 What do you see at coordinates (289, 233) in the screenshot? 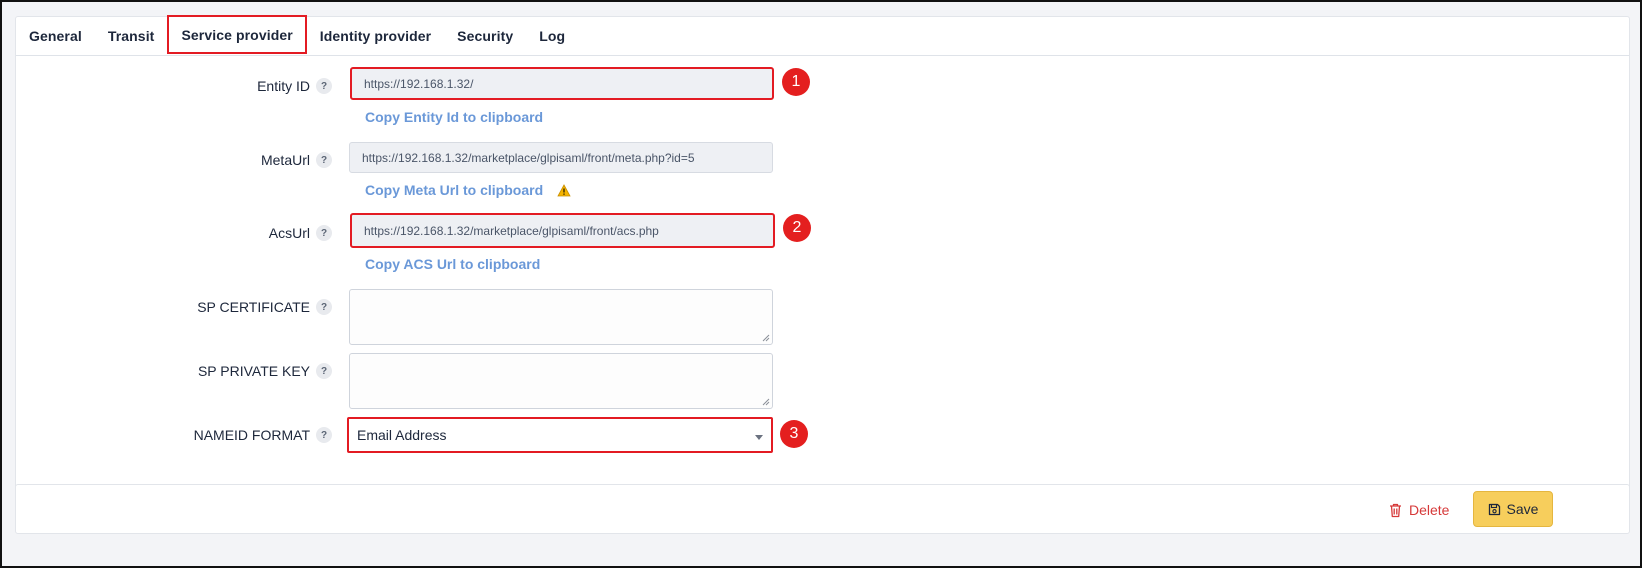
I see `acs-url-label: AcsUrl` at bounding box center [289, 233].